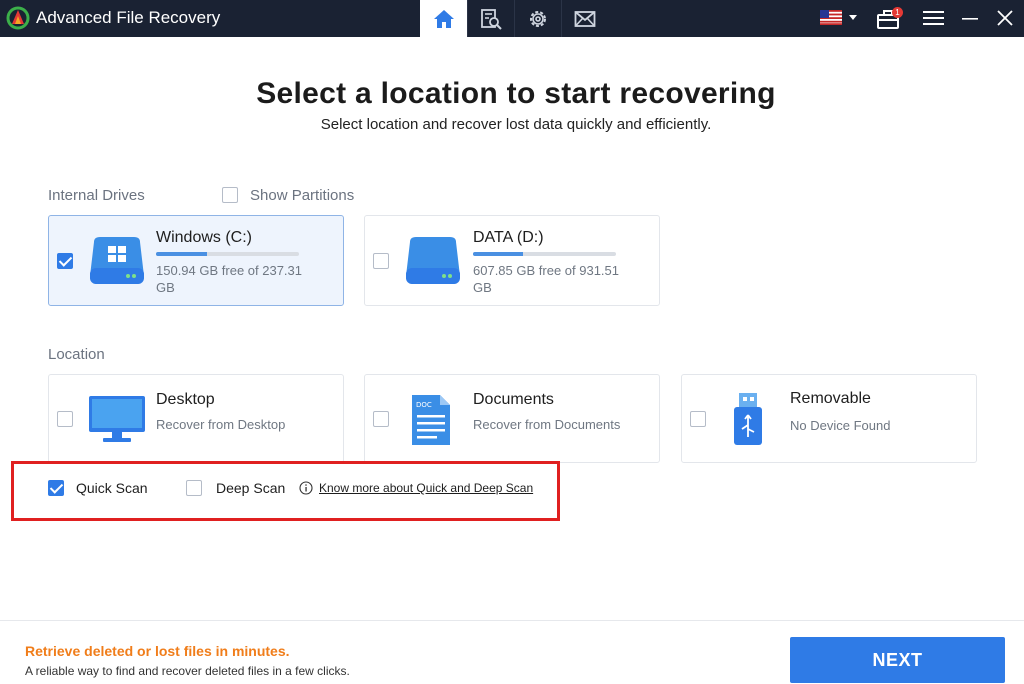 Image resolution: width=1024 pixels, height=684 pixels. Describe the element at coordinates (221, 424) in the screenshot. I see `desktop-subtitle: Recover from Desktop` at that location.